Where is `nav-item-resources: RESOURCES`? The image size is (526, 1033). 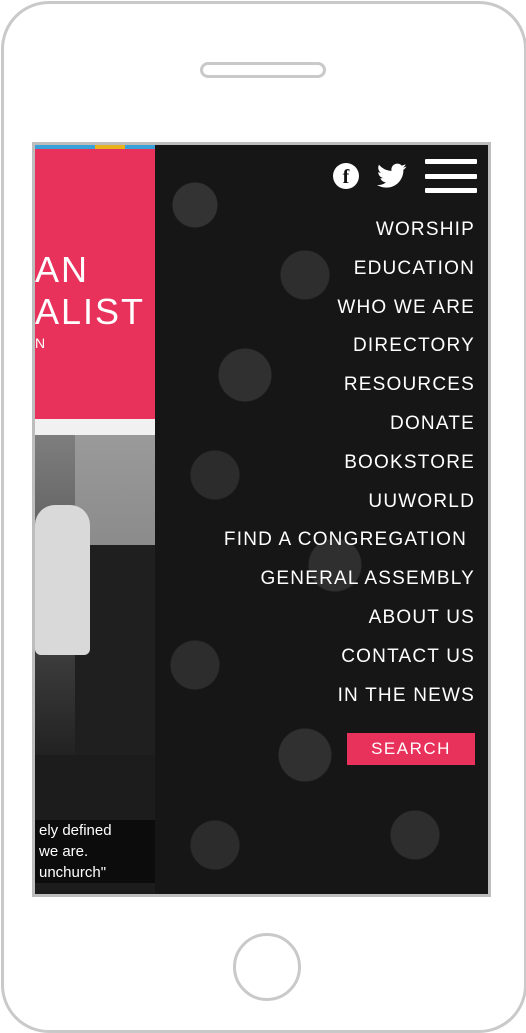 nav-item-resources: RESOURCES is located at coordinates (349, 385).